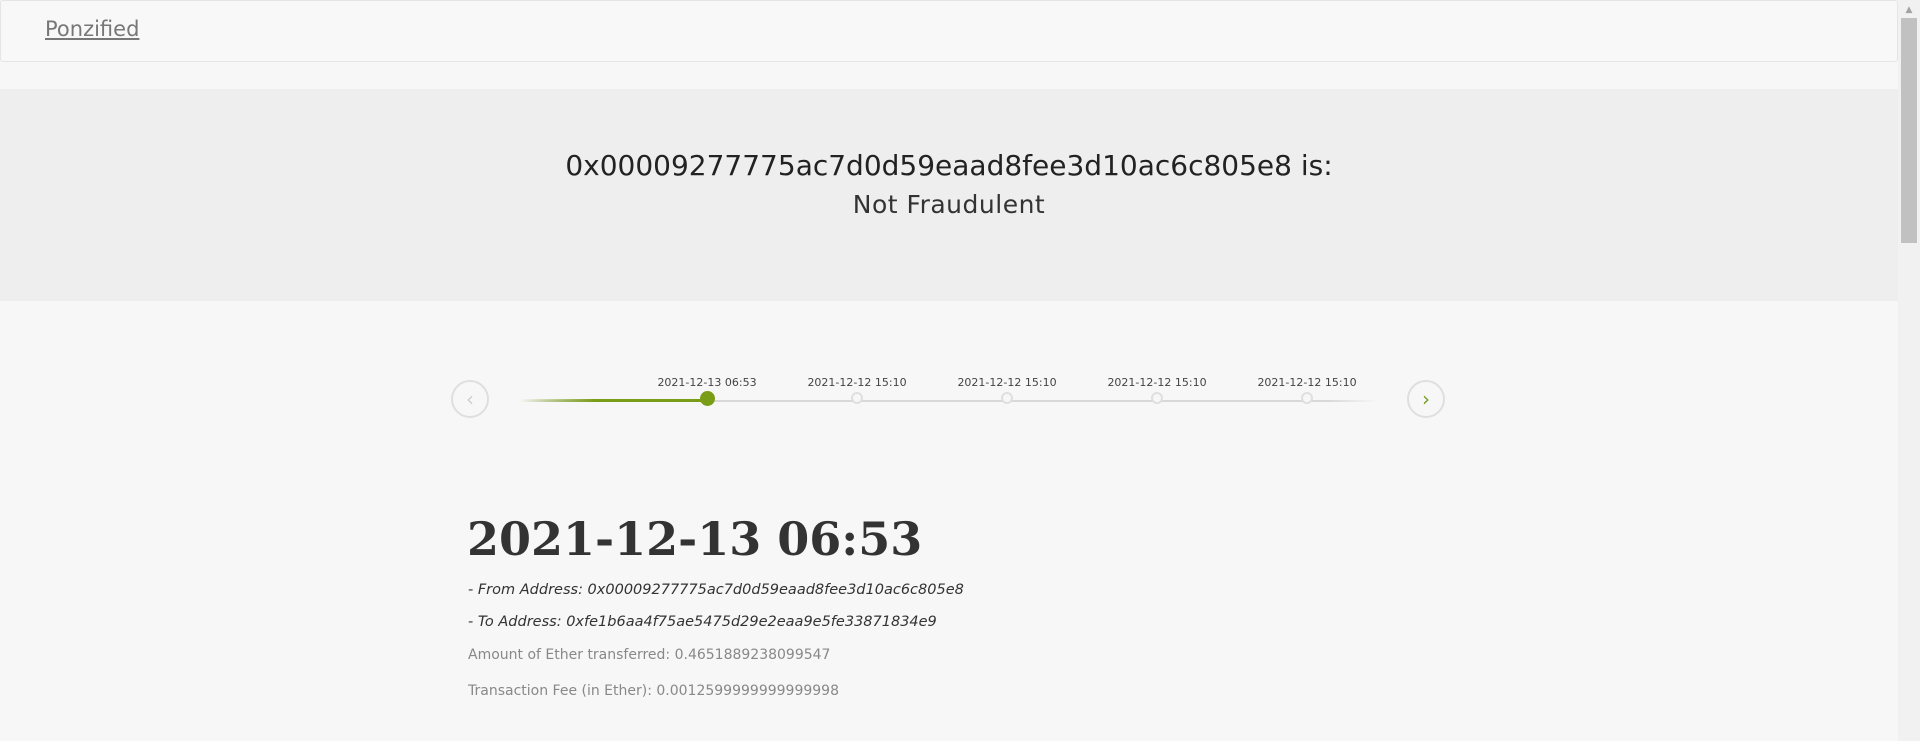 This screenshot has width=1920, height=741. What do you see at coordinates (1909, 130) in the screenshot?
I see `scrollbar-thumb` at bounding box center [1909, 130].